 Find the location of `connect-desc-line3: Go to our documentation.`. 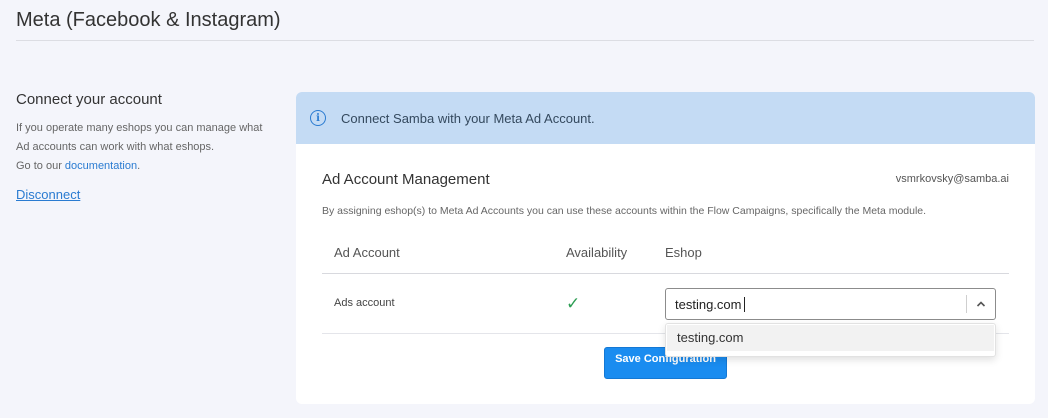

connect-desc-line3: Go to our documentation. is located at coordinates (146, 166).